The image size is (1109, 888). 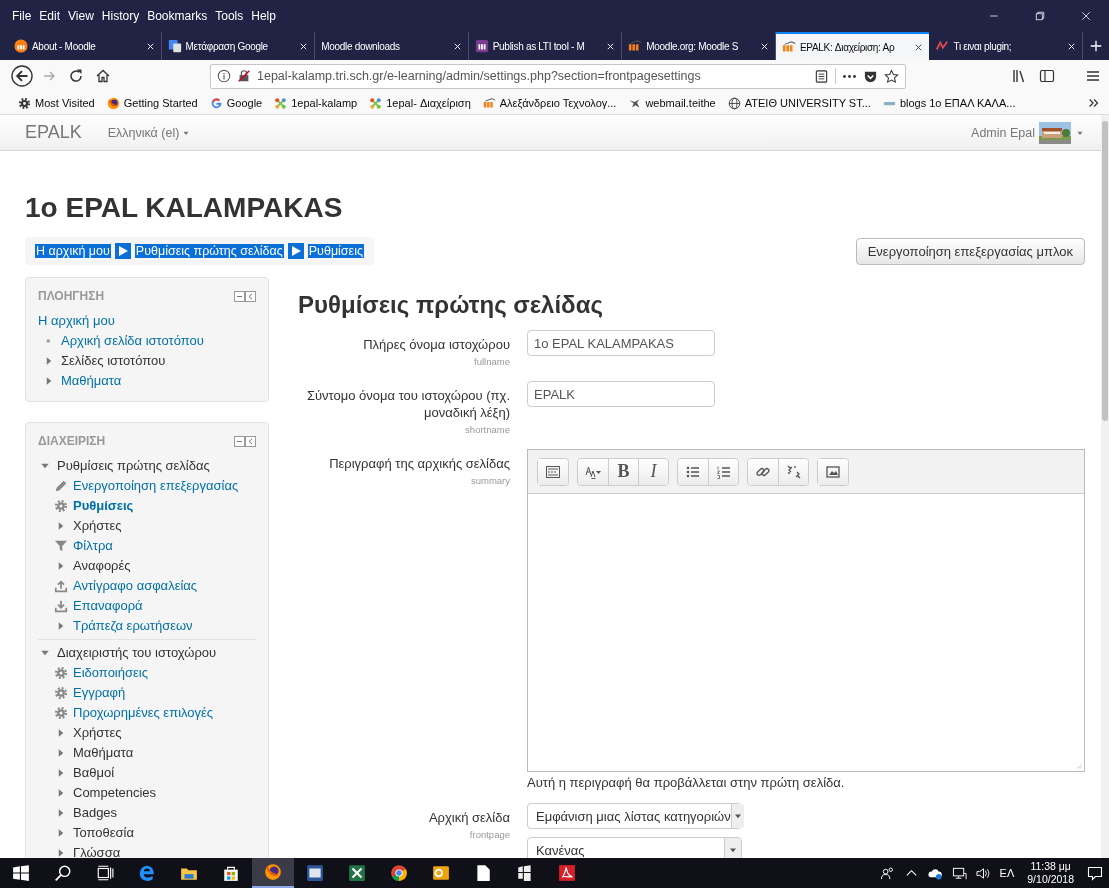 I want to click on more-icon, so click(x=849, y=76).